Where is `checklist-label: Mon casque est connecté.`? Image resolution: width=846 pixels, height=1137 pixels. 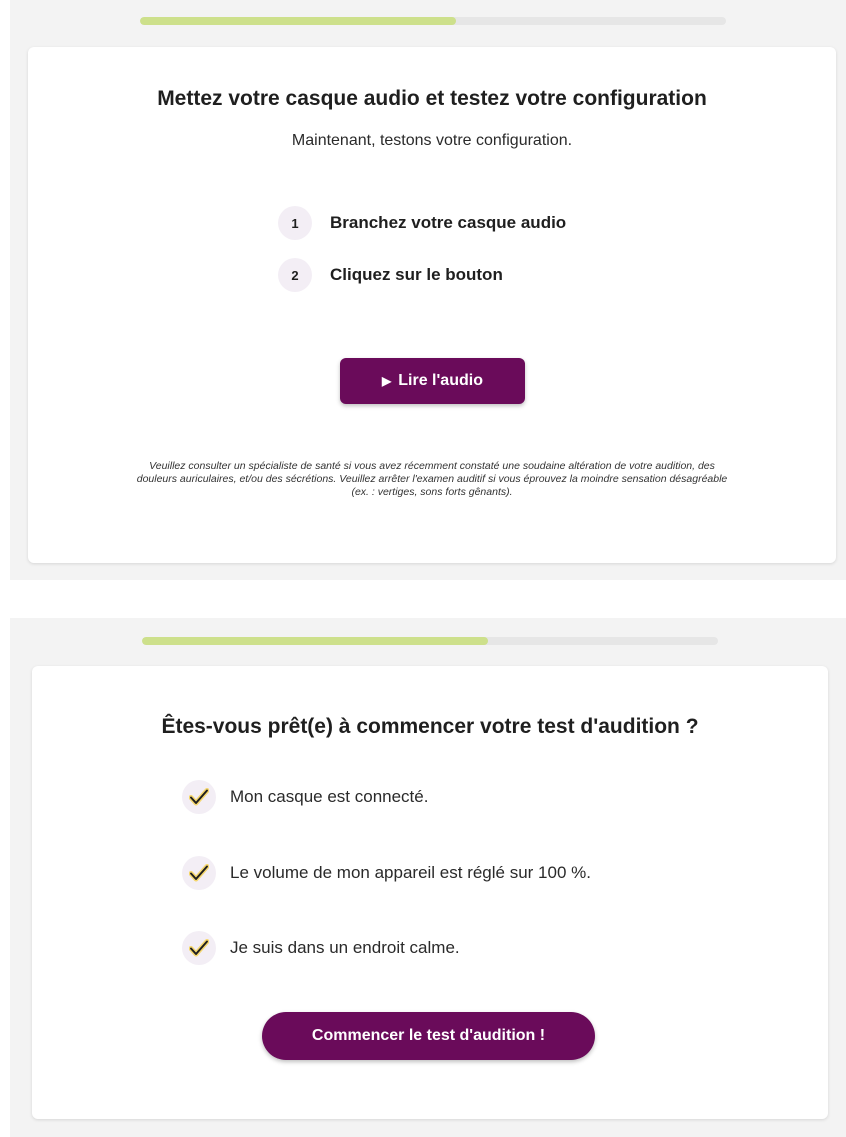
checklist-label: Mon casque est connecté. is located at coordinates (329, 796).